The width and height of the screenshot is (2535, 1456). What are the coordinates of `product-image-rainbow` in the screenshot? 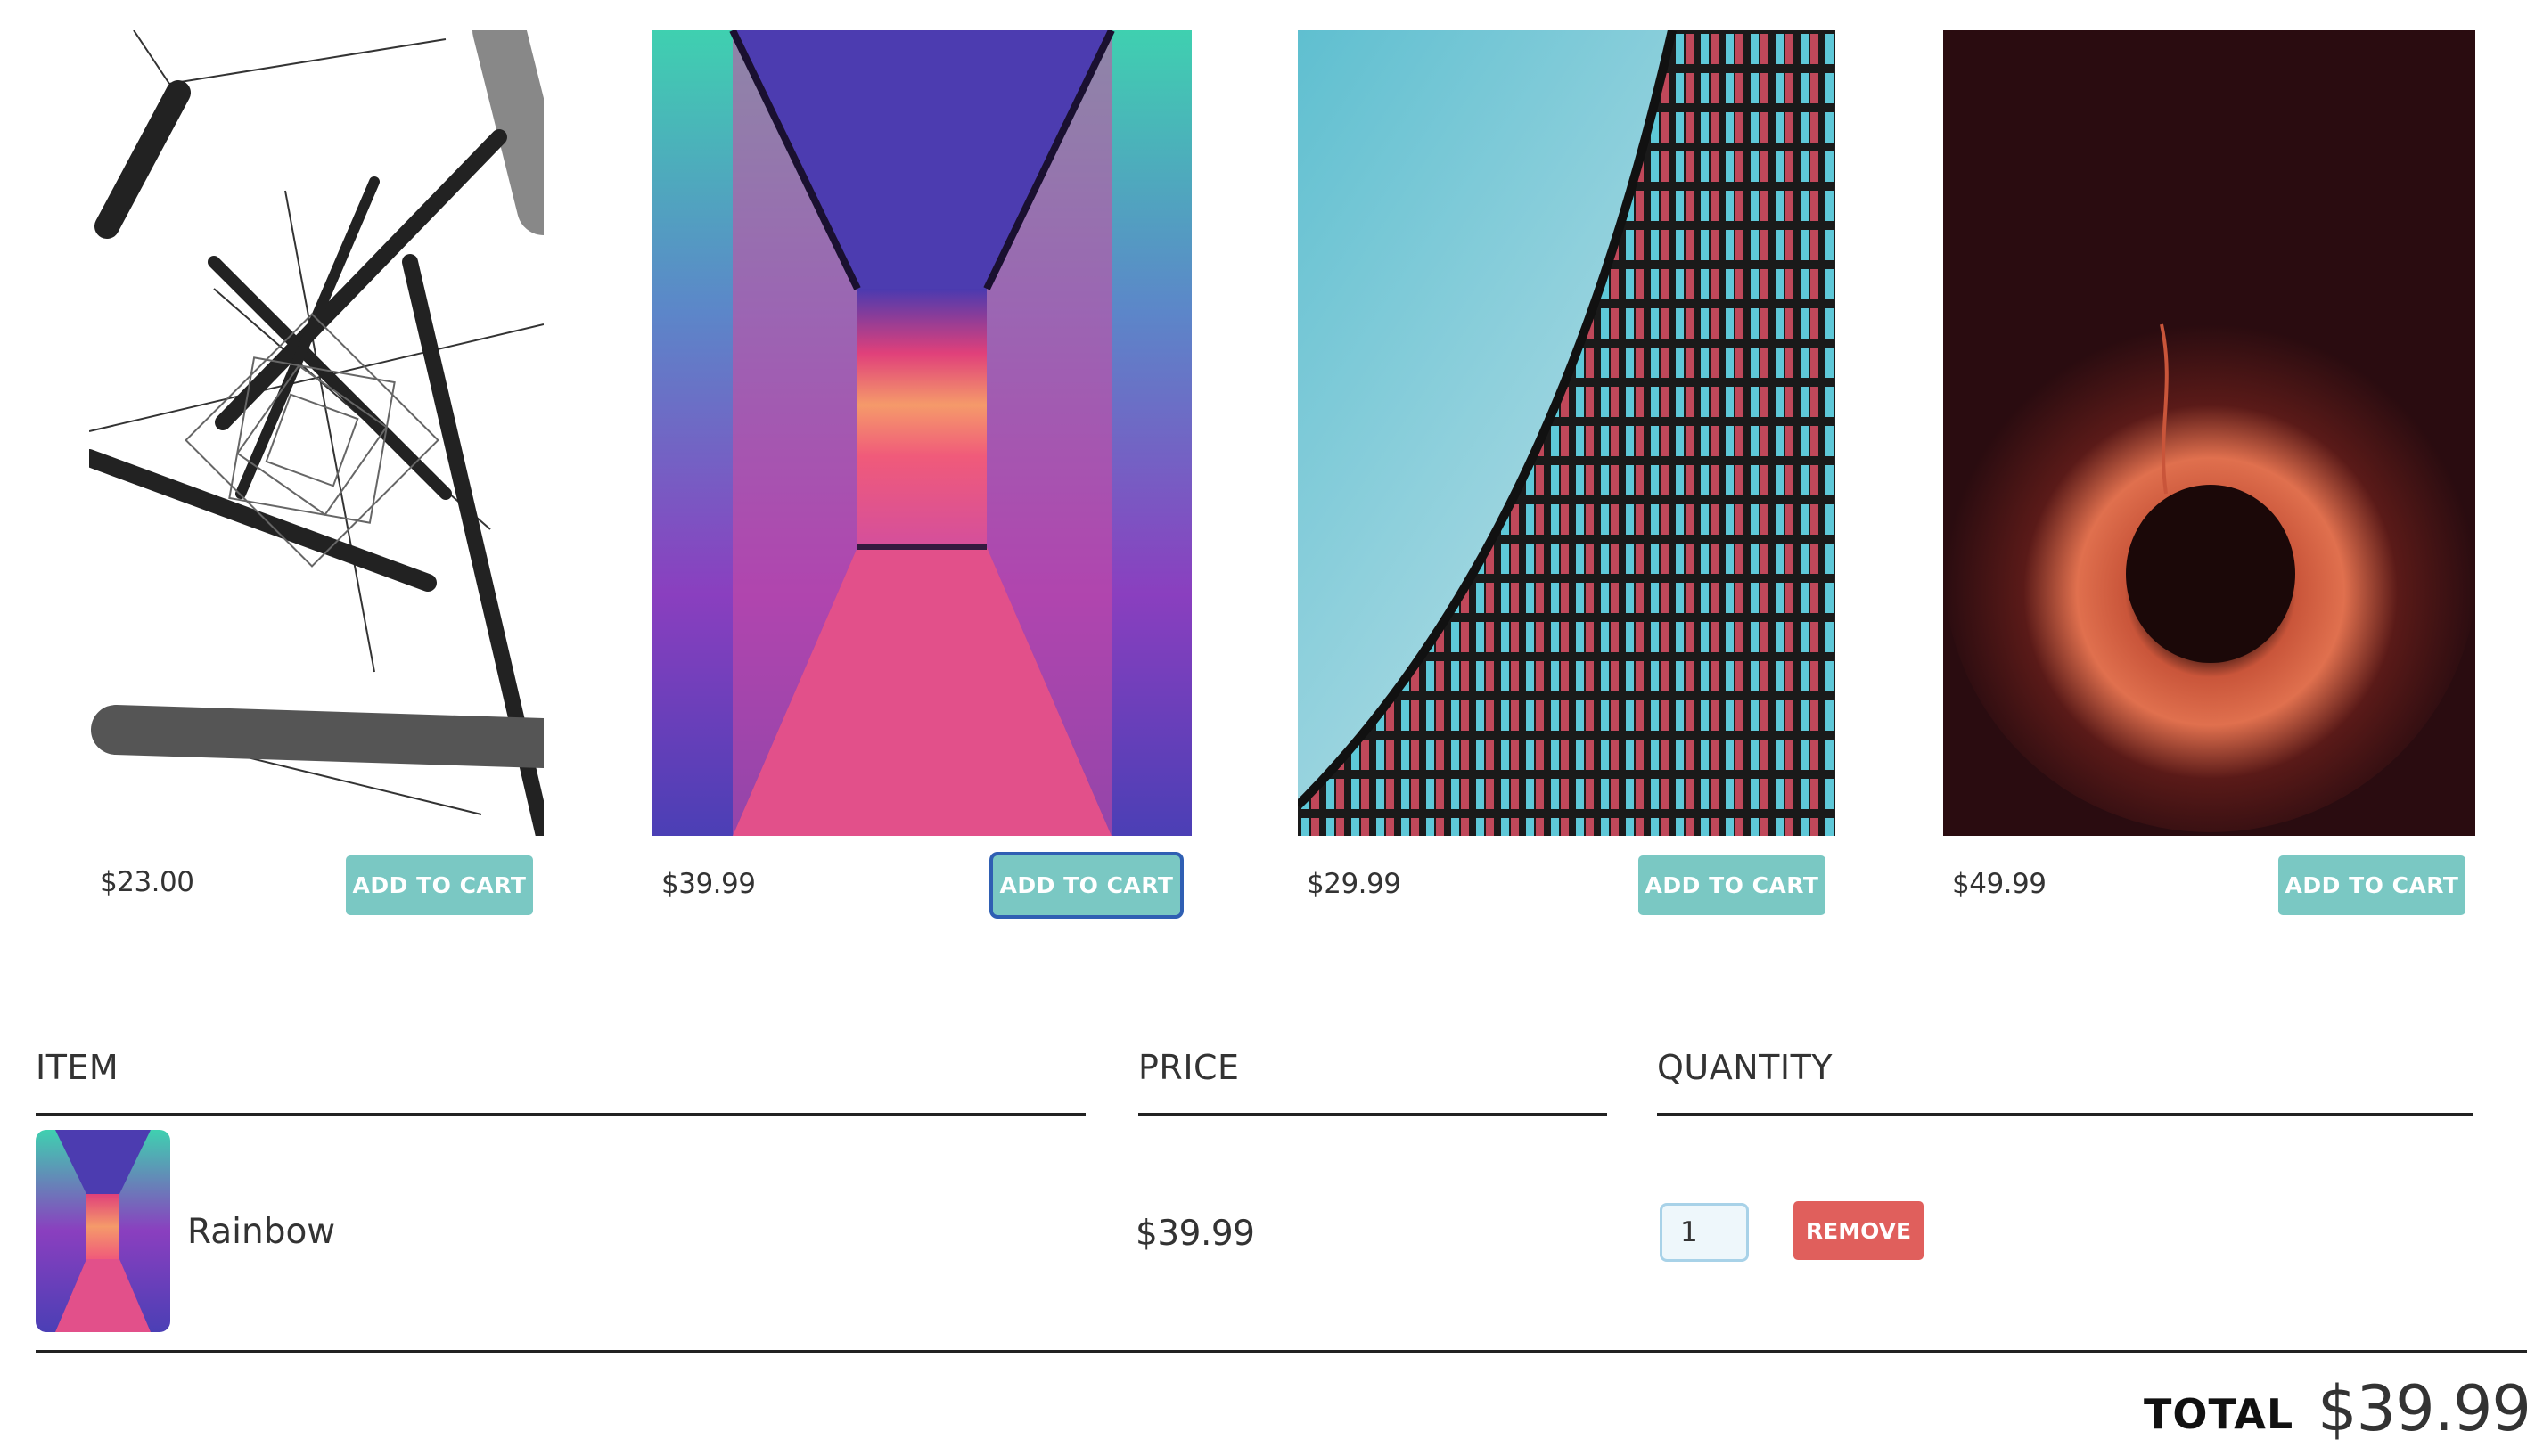 It's located at (922, 433).